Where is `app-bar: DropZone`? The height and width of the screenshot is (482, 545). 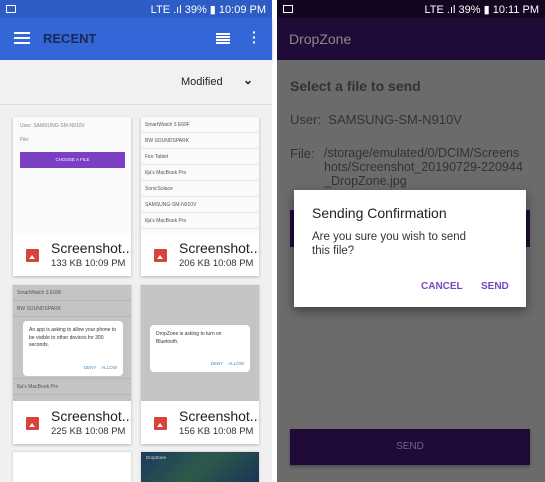
app-bar: DropZone is located at coordinates (411, 39).